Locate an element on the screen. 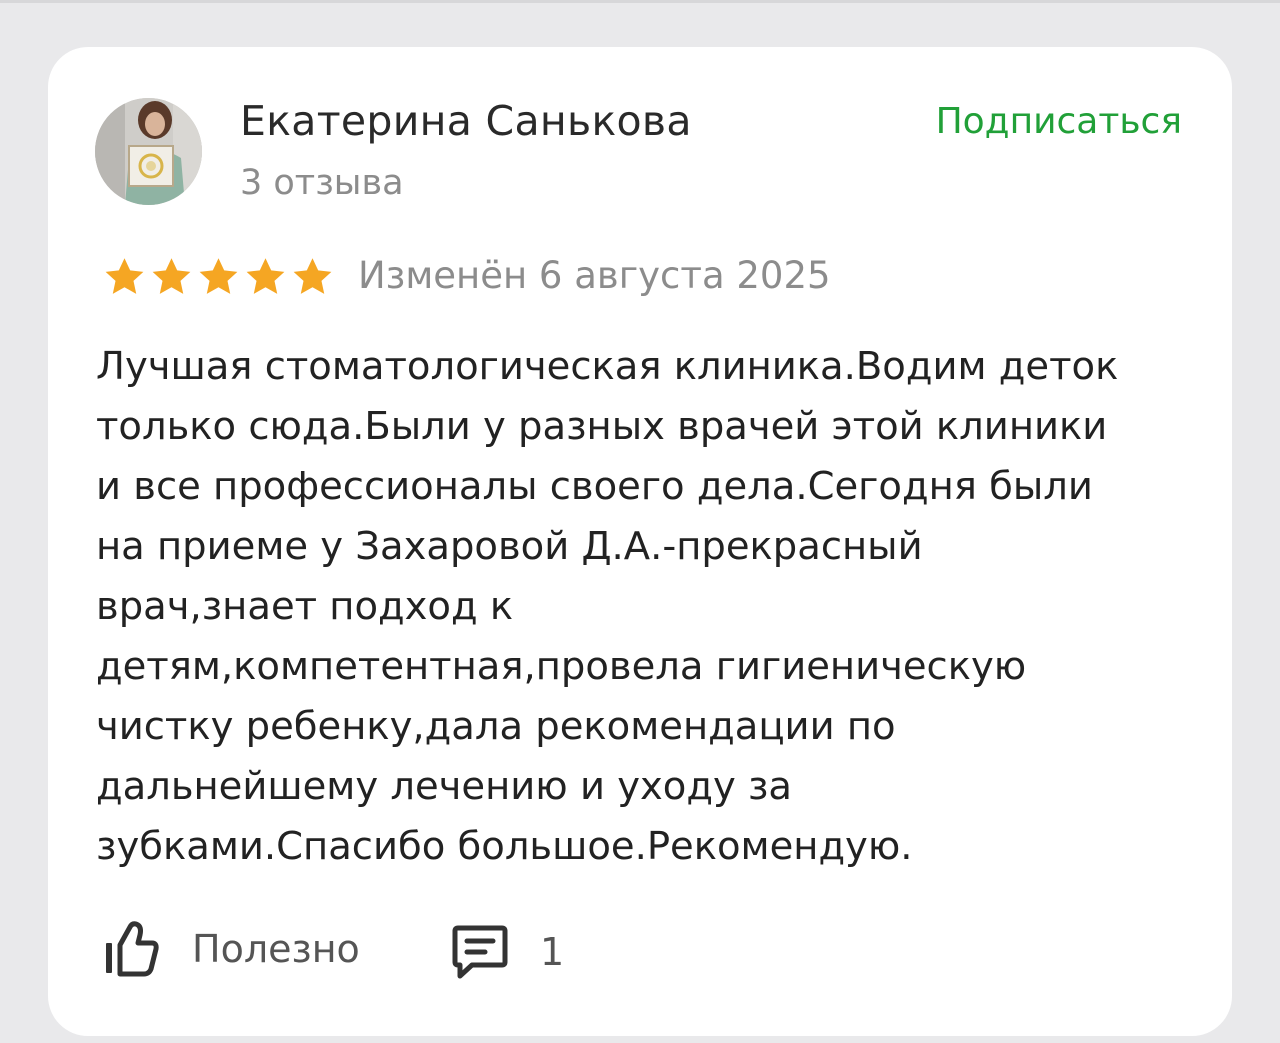 This screenshot has height=1043, width=1280. comments-count: 1 is located at coordinates (552, 952).